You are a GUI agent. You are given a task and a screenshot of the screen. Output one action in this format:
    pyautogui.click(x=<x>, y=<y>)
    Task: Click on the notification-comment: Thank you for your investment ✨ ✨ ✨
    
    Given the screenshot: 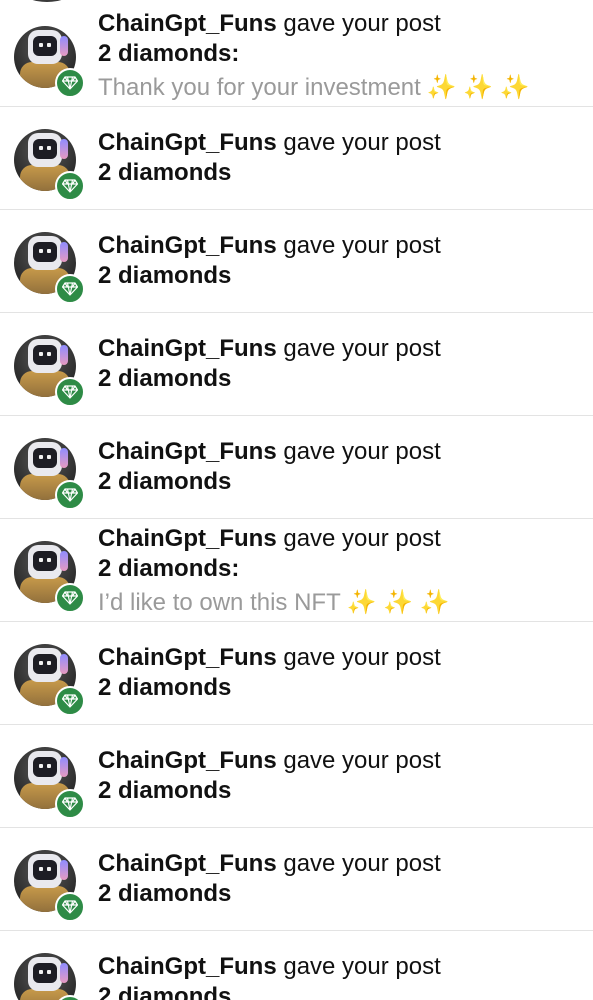 What is the action you would take?
    pyautogui.click(x=340, y=88)
    